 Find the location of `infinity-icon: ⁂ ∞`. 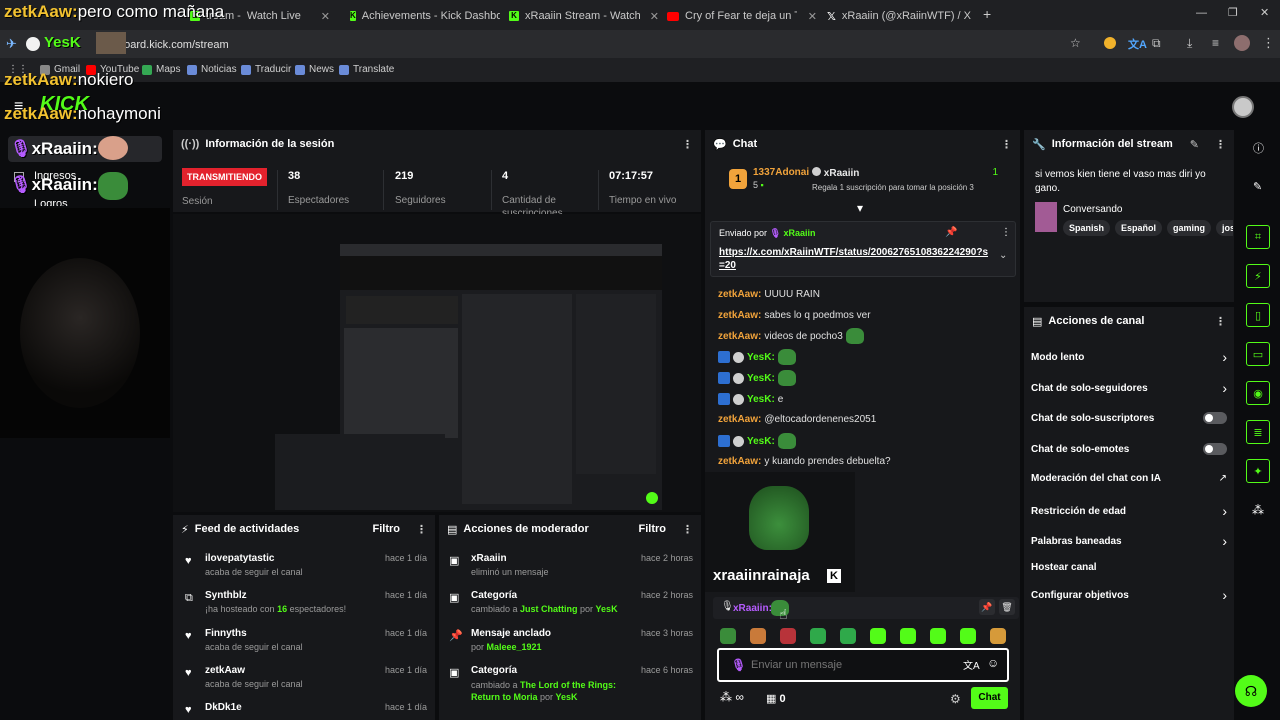

infinity-icon: ⁂ ∞ is located at coordinates (732, 697).